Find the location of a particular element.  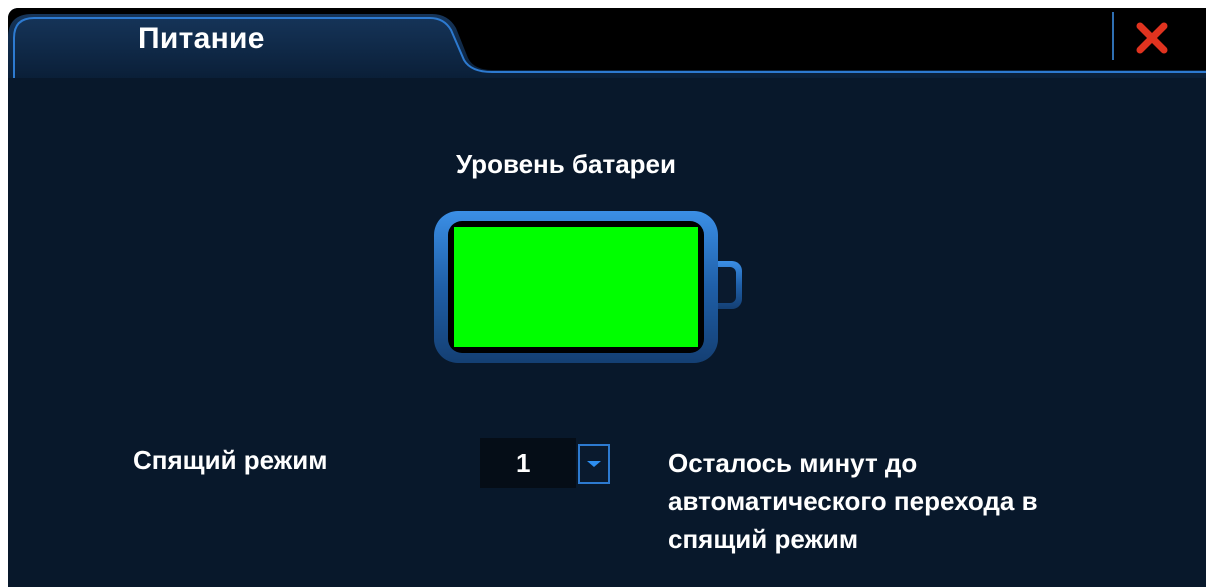

battery-icon is located at coordinates (588, 287).